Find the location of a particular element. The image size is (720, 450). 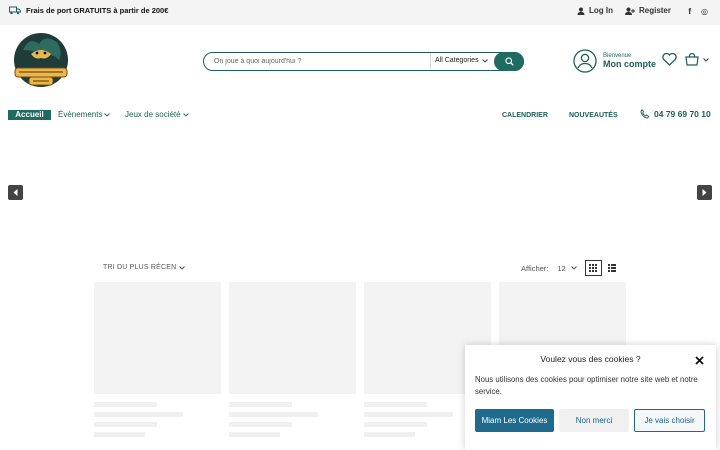

register-link: Register is located at coordinates (647, 10).